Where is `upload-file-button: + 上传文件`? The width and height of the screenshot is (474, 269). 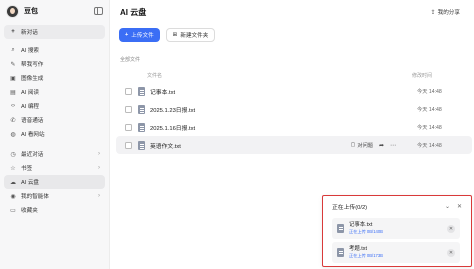 upload-file-button: + 上传文件 is located at coordinates (139, 35).